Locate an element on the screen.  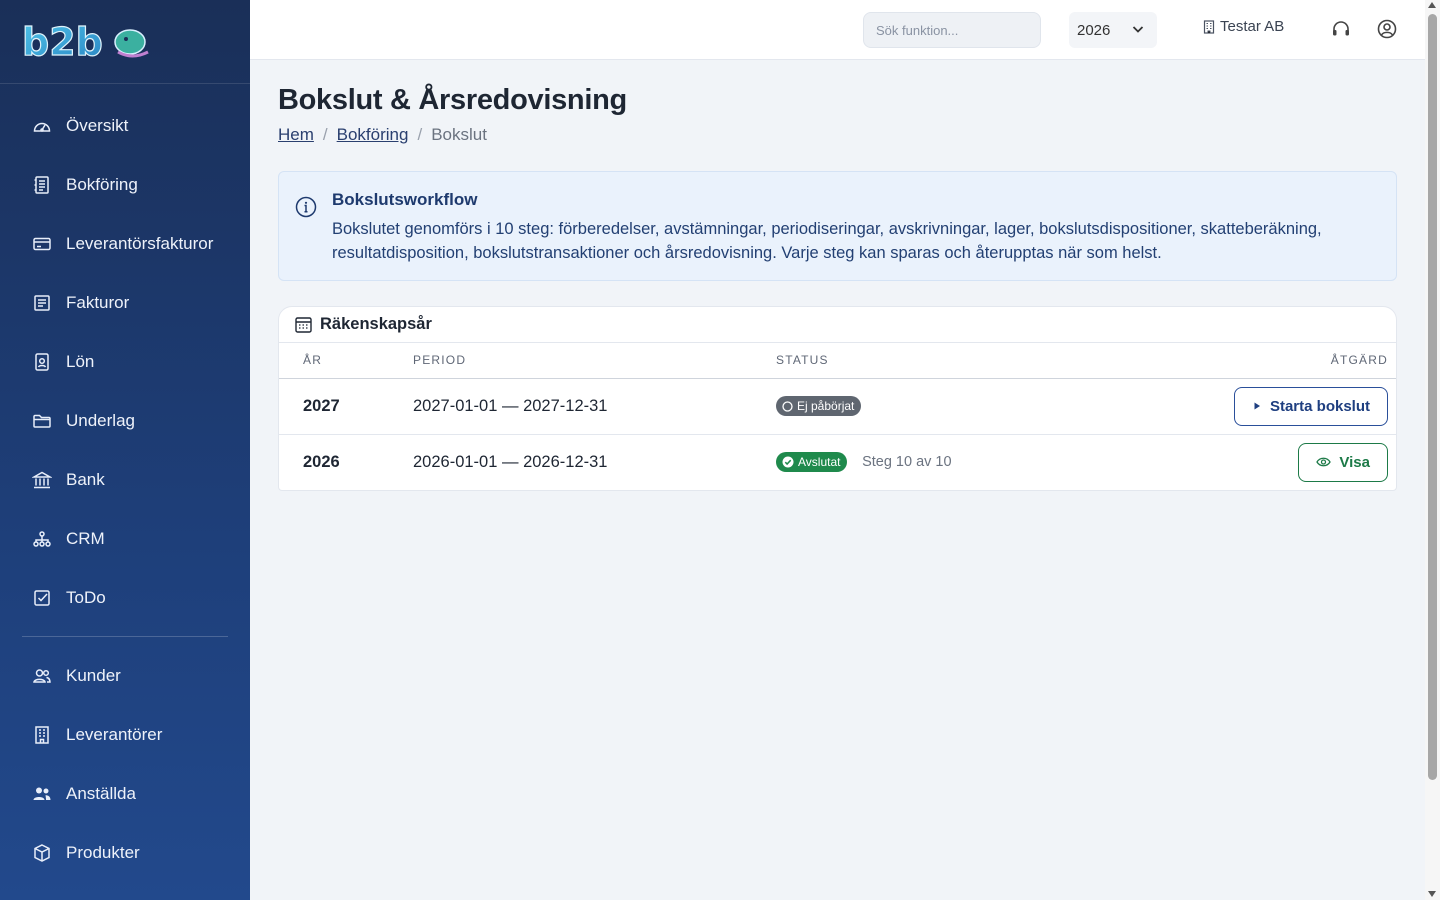
step-progress-text: Steg 10 av 10 is located at coordinates (907, 462).